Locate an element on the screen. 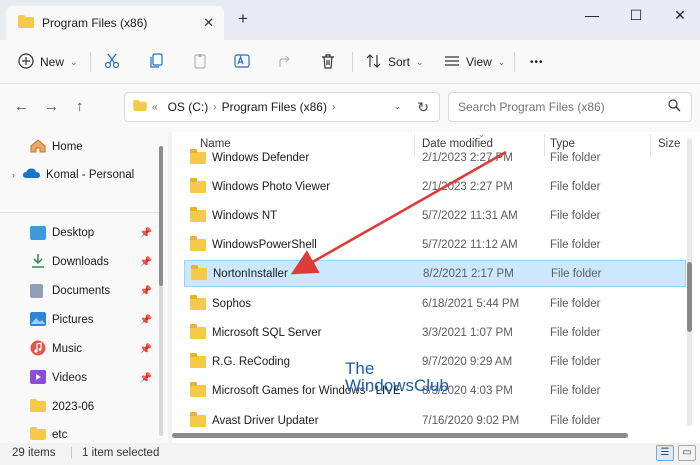 The width and height of the screenshot is (700, 465). forward-button: → is located at coordinates (51, 107).